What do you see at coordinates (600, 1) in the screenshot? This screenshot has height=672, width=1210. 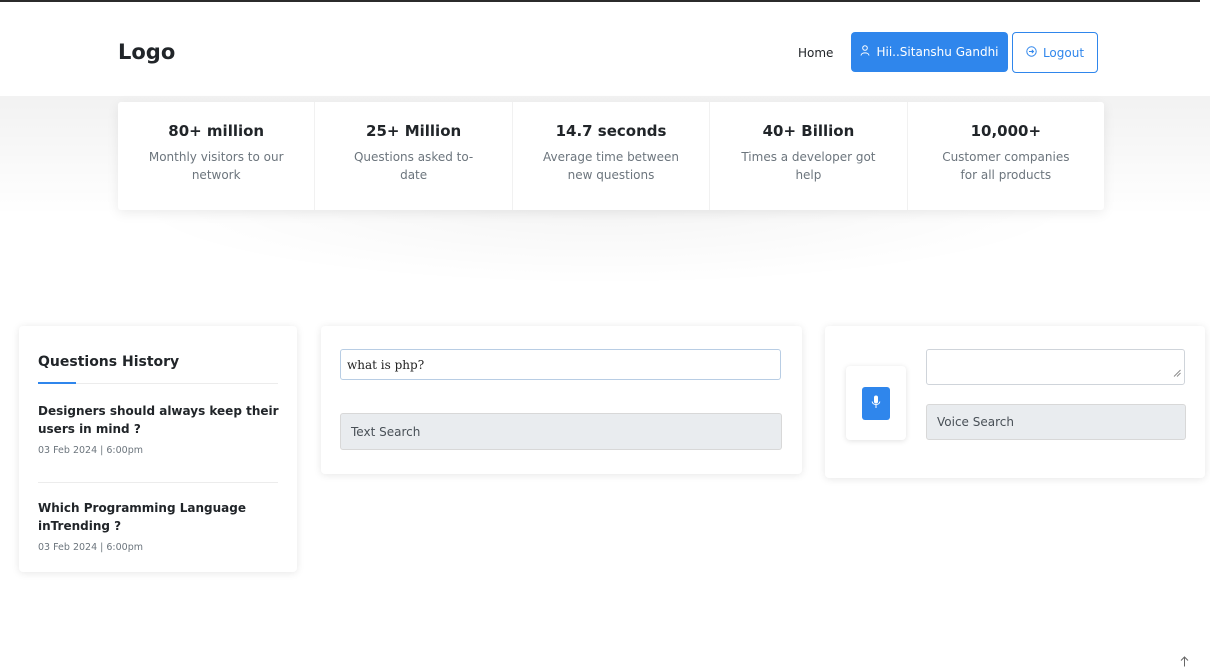 I see `top-border` at bounding box center [600, 1].